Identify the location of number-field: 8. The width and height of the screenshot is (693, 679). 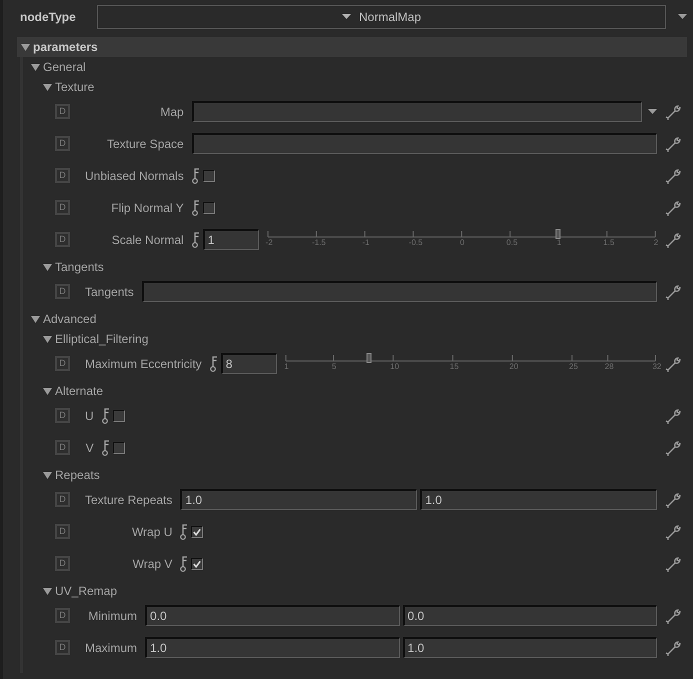
(248, 363).